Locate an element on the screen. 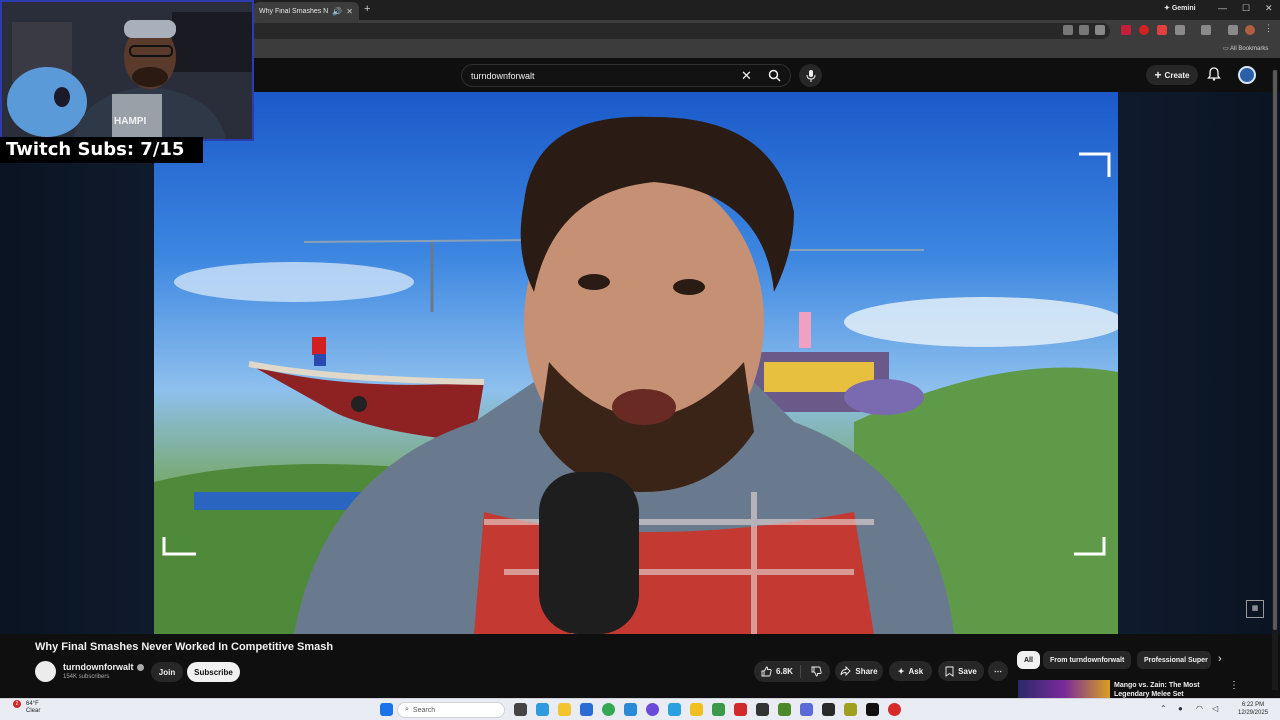  more-actions-button: ⋯ is located at coordinates (998, 671).